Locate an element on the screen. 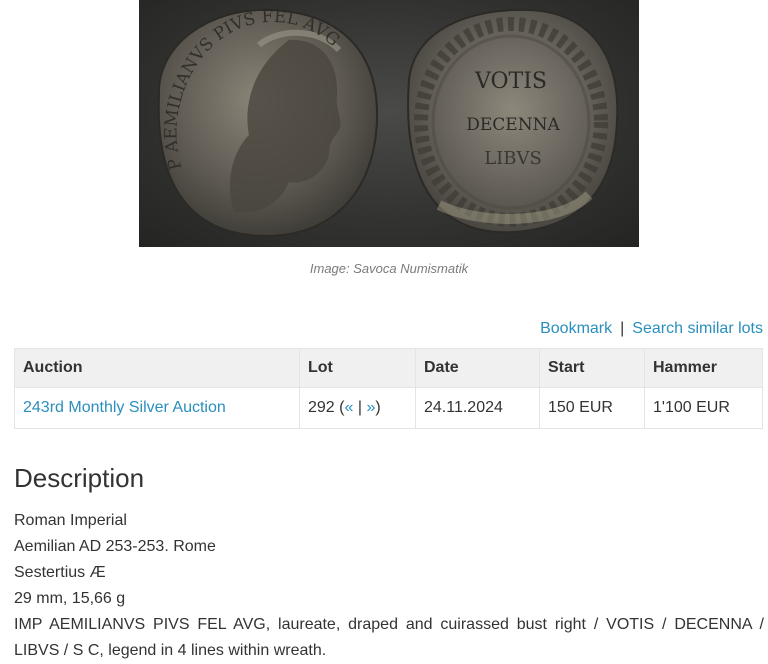 This screenshot has width=768, height=664. header-hammer: Hammer is located at coordinates (703, 368).